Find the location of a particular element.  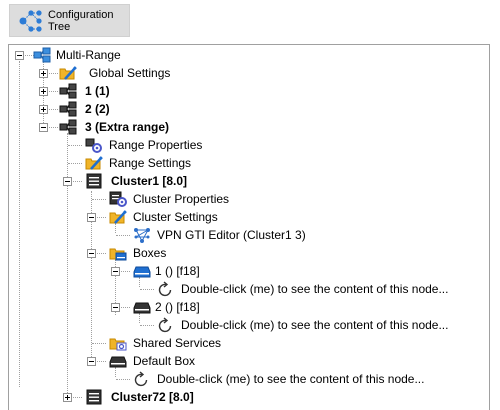

tree-node-label: Cluster Settings is located at coordinates (175, 217).